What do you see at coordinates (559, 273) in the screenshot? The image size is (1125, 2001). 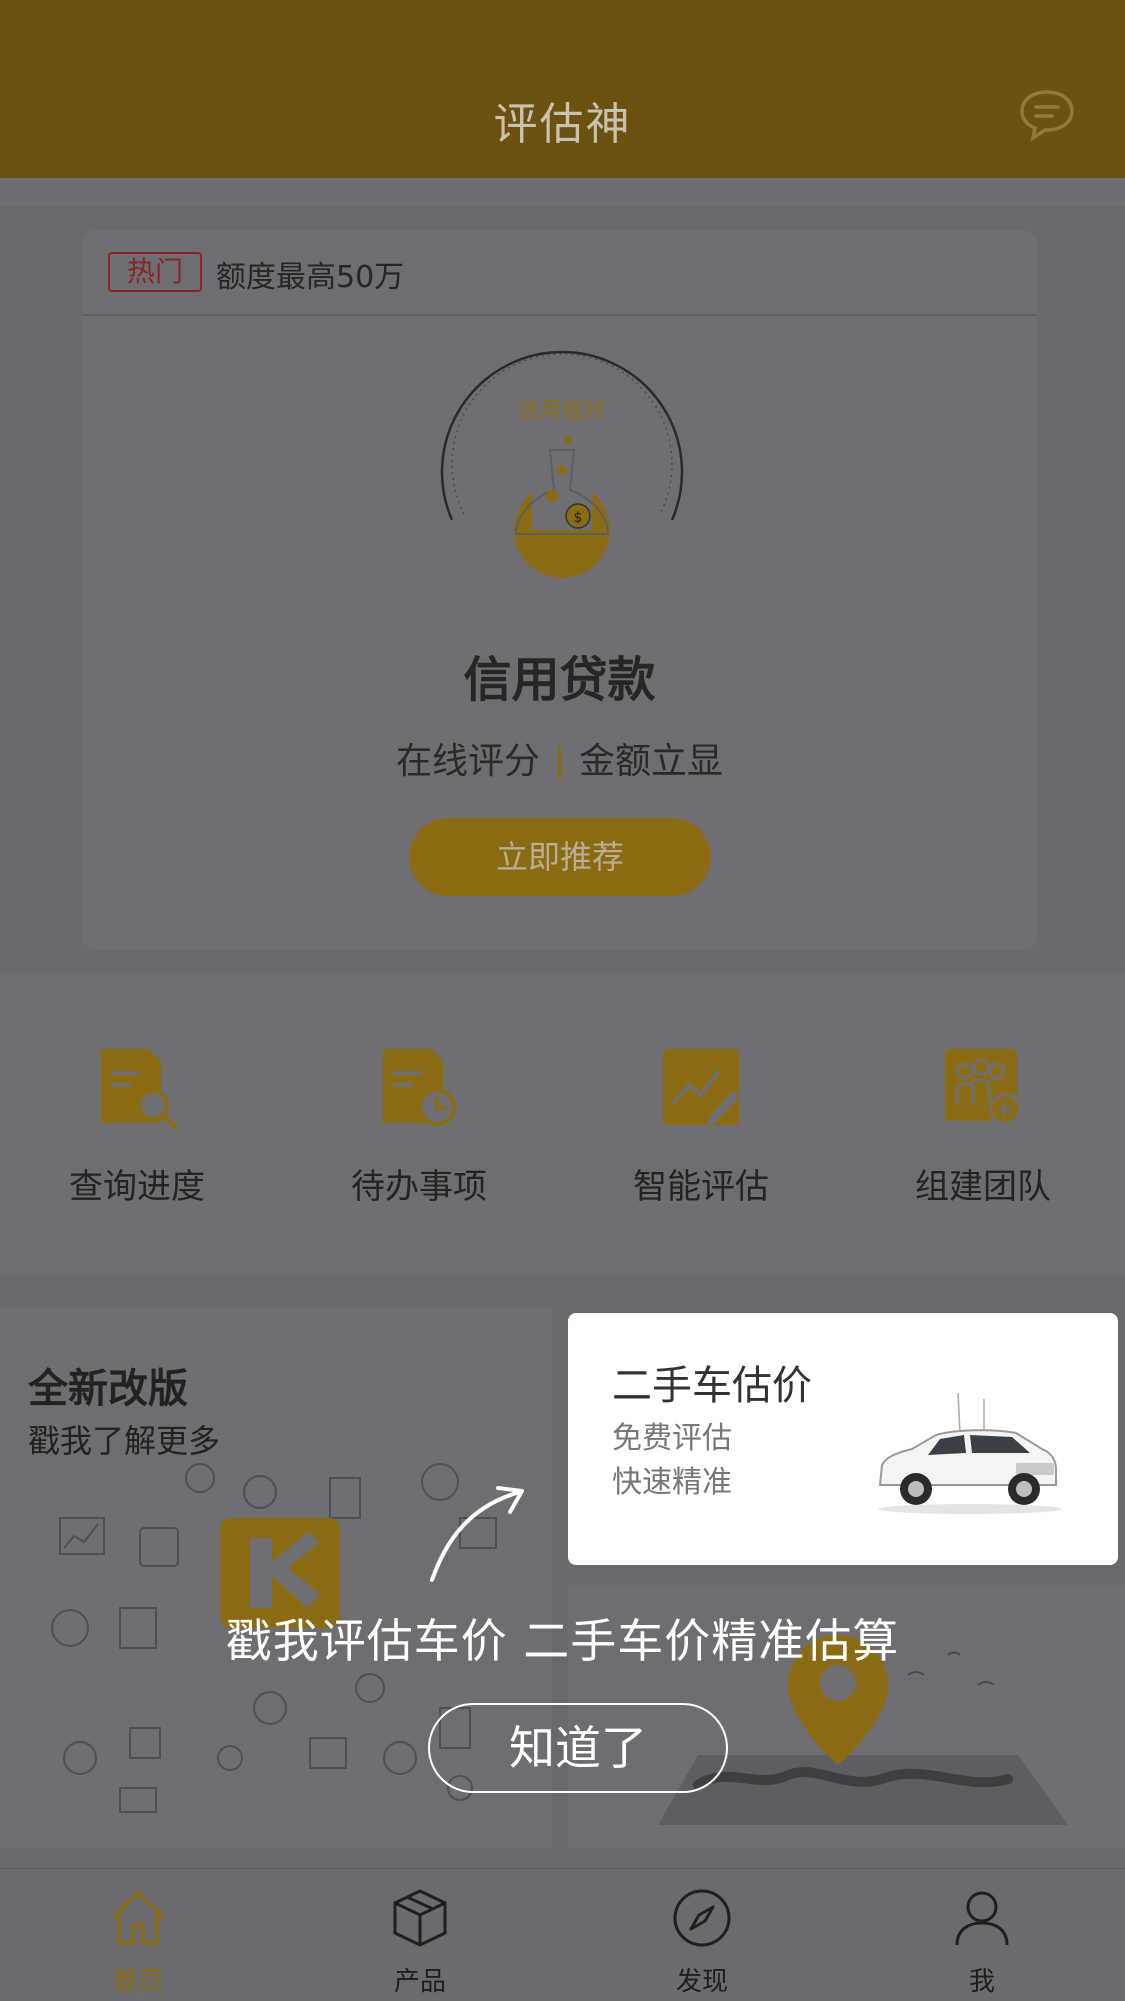 I see `card-header: 热门 额度最高50万` at bounding box center [559, 273].